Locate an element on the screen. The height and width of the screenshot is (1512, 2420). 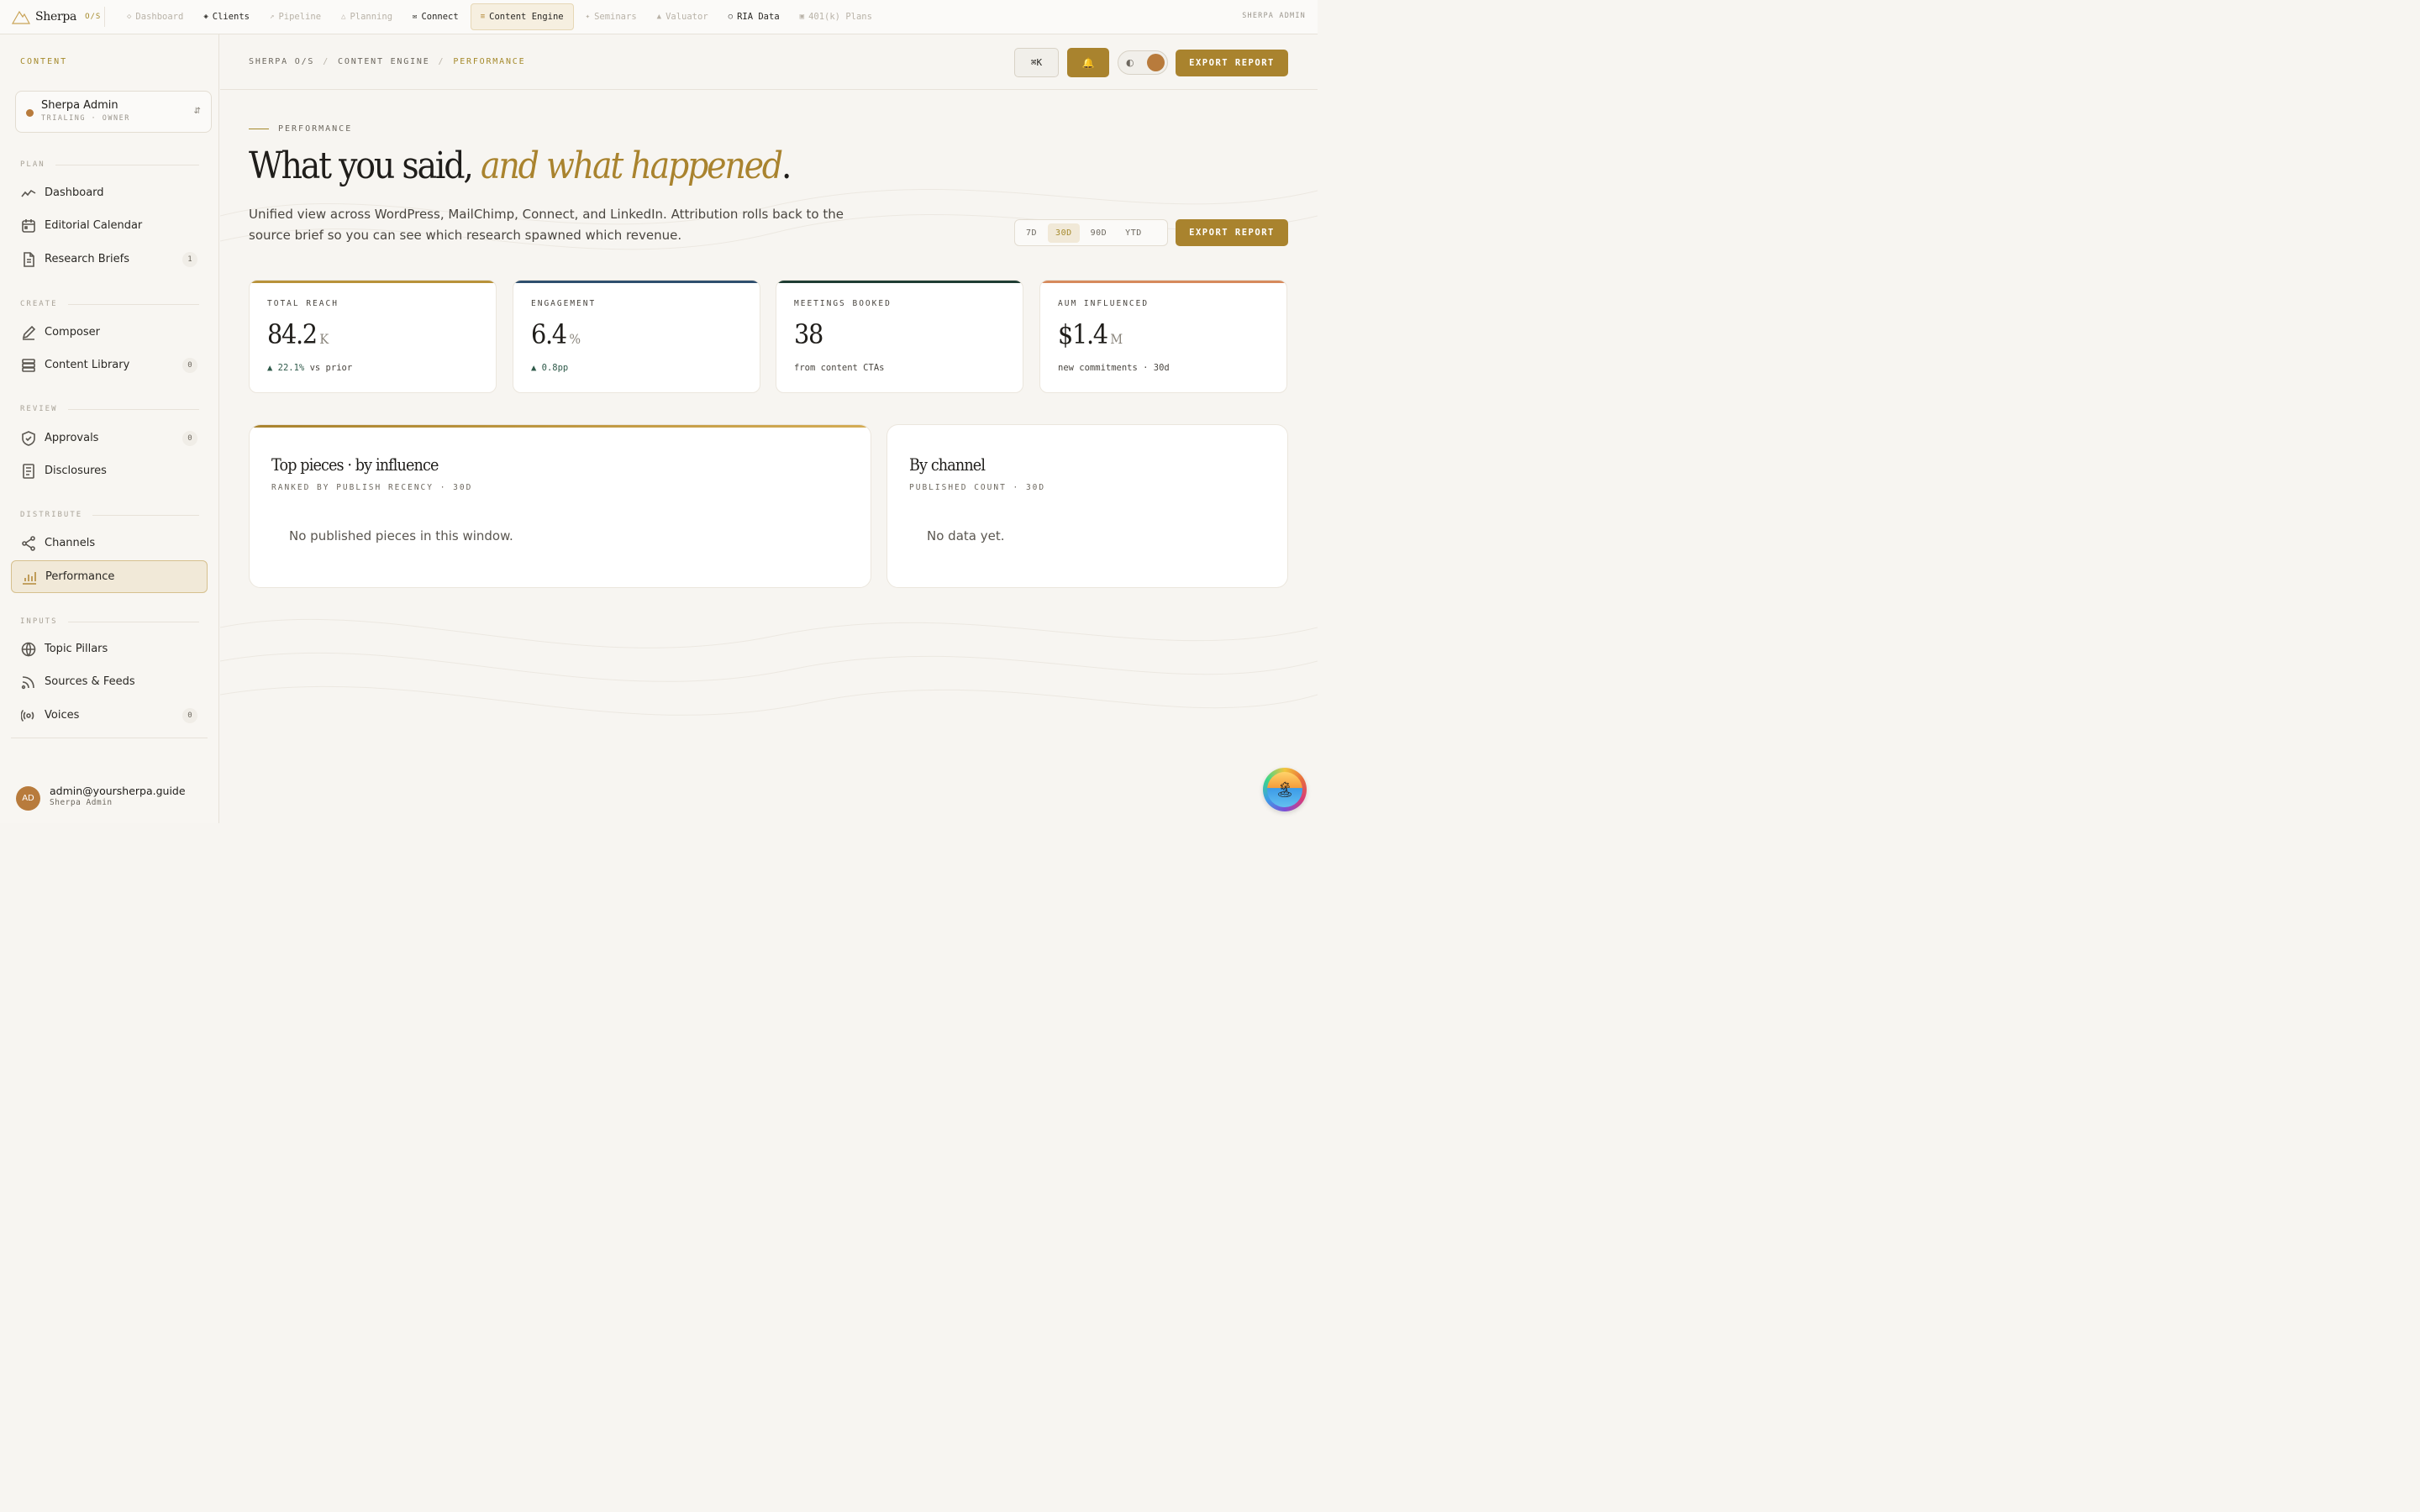
nav-icon: ✉ is located at coordinates (415, 17).